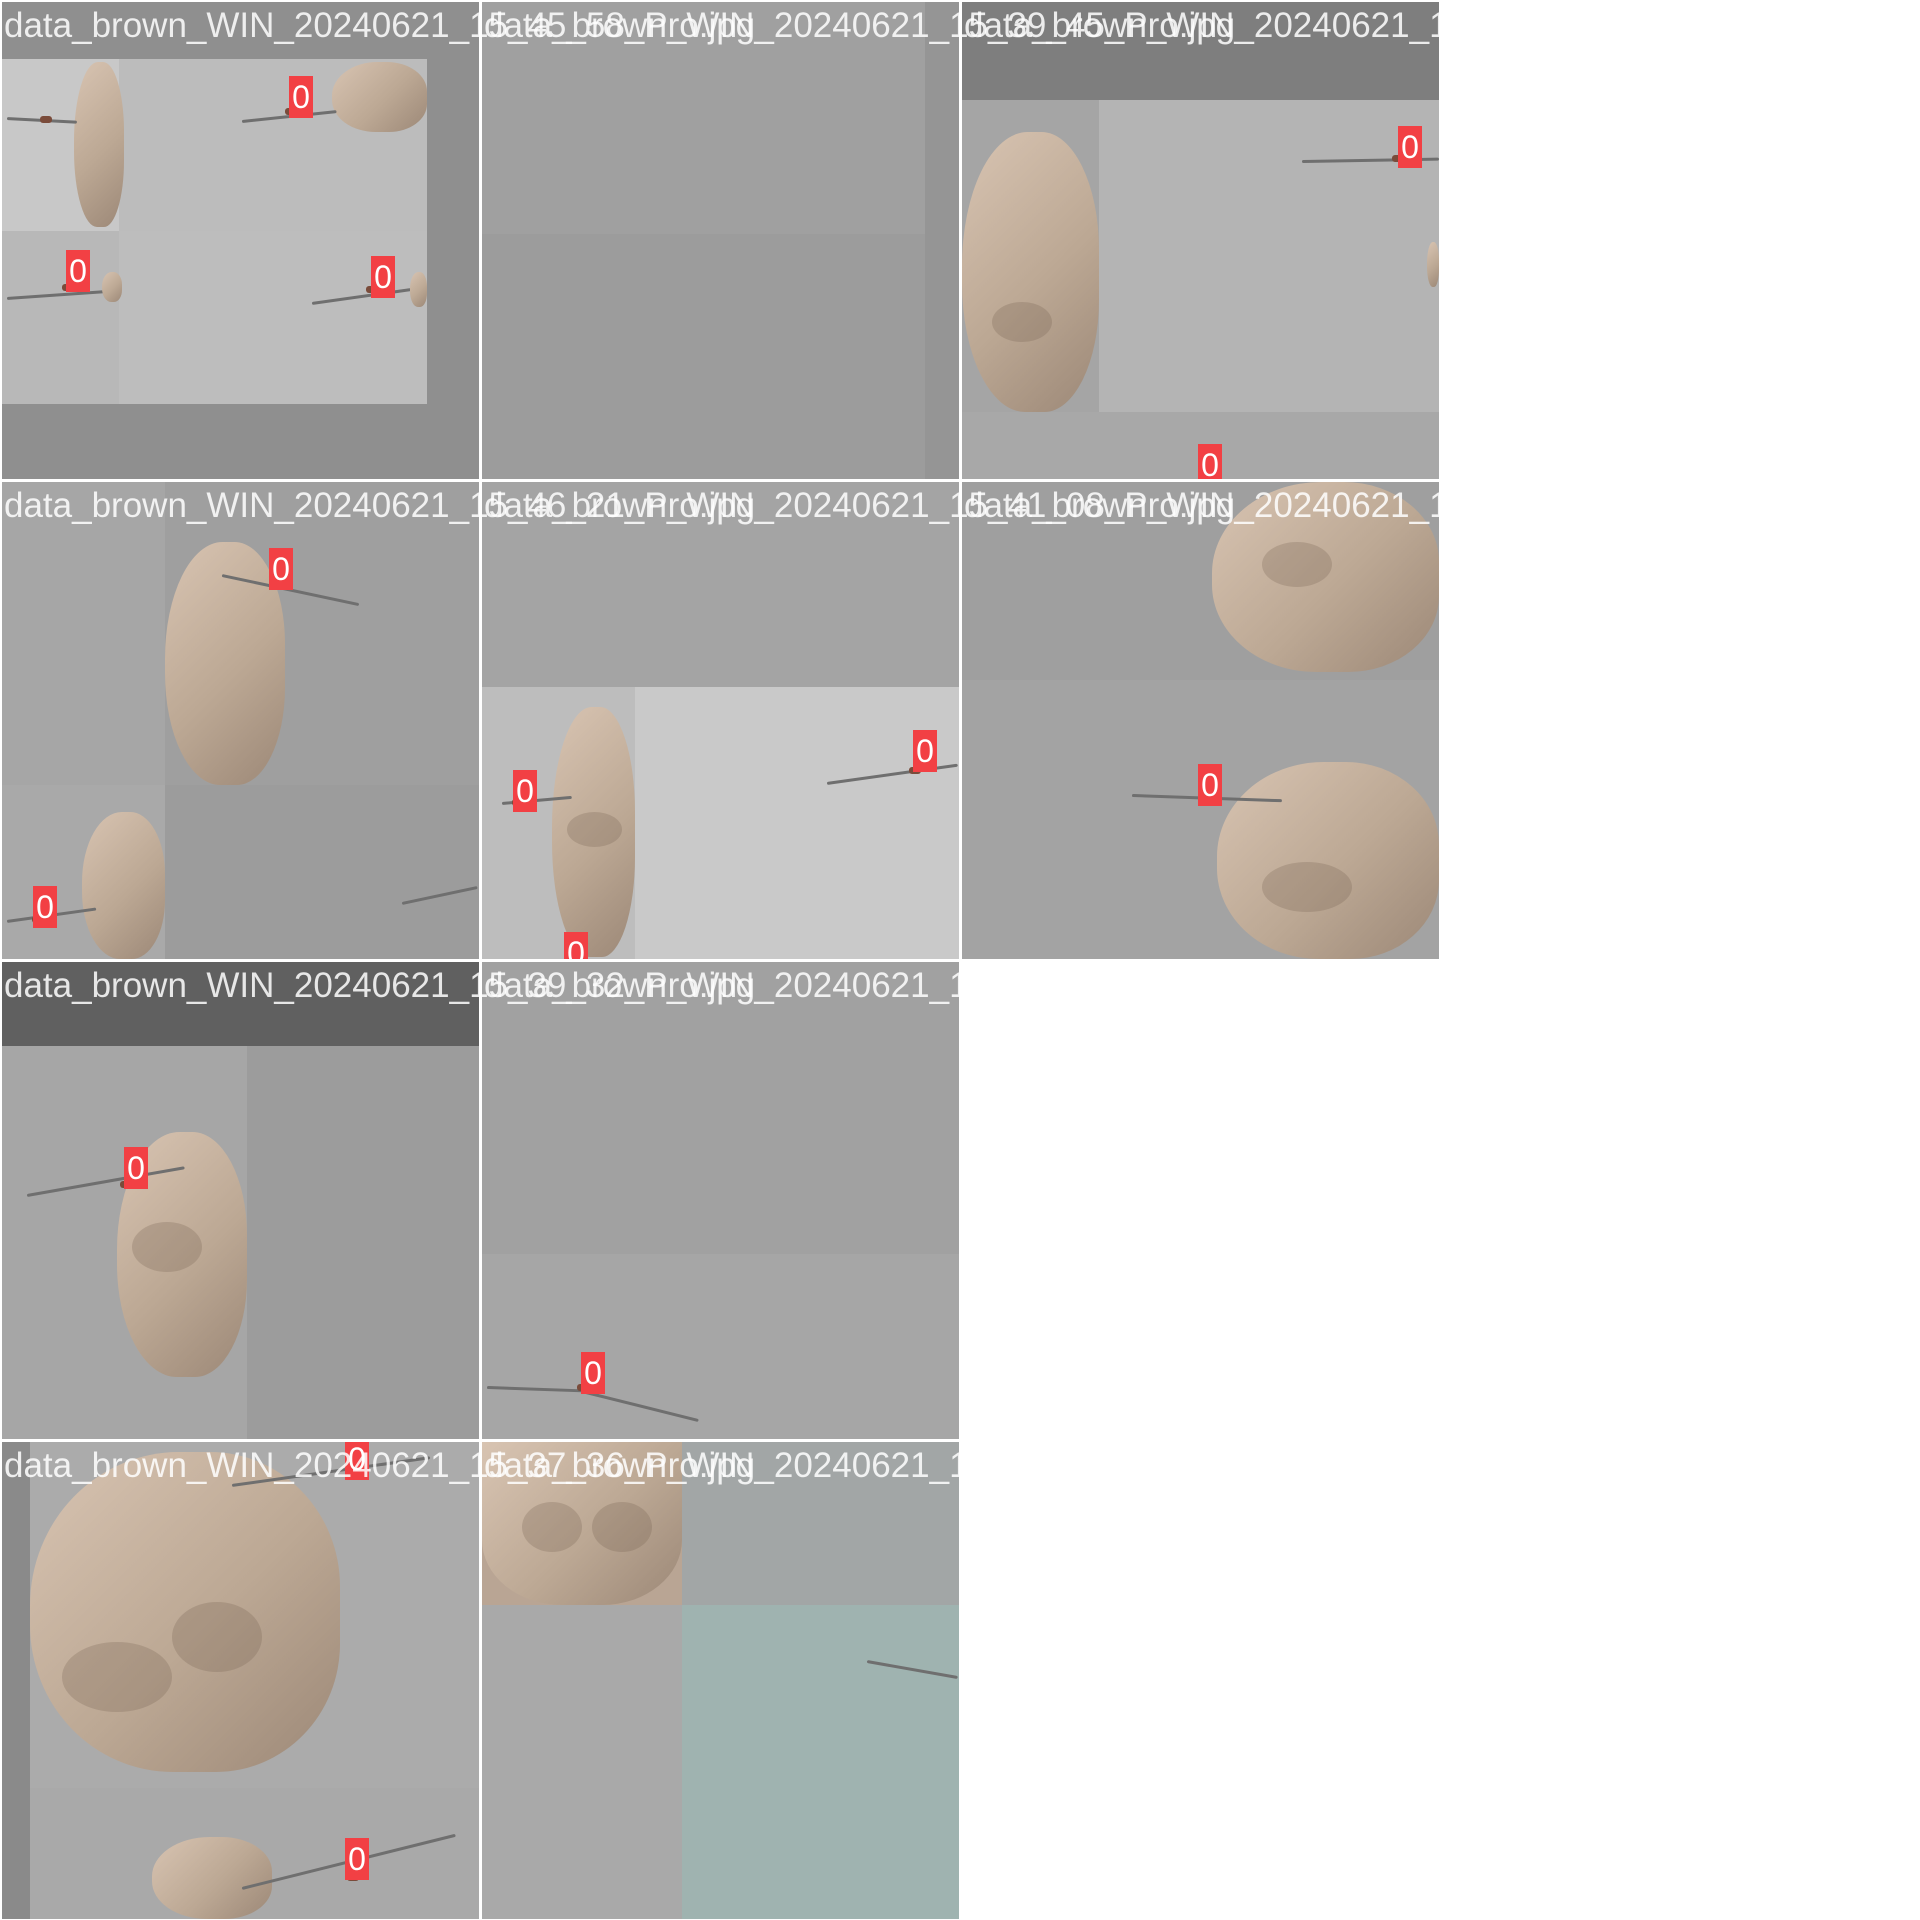  Describe the element at coordinates (1200, 720) in the screenshot. I see `mosaic-tile-6: 0` at that location.